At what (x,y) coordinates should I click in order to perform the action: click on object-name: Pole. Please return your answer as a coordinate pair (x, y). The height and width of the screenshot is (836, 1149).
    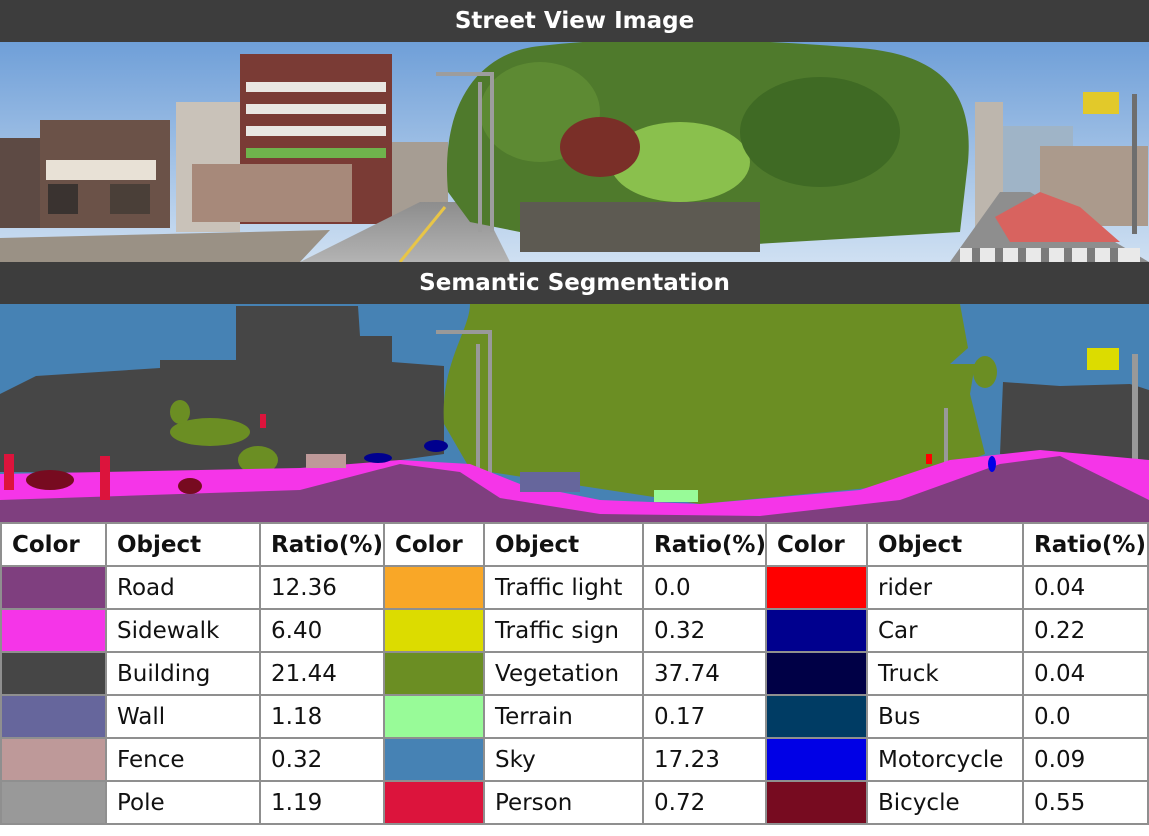
    Looking at the image, I should click on (183, 802).